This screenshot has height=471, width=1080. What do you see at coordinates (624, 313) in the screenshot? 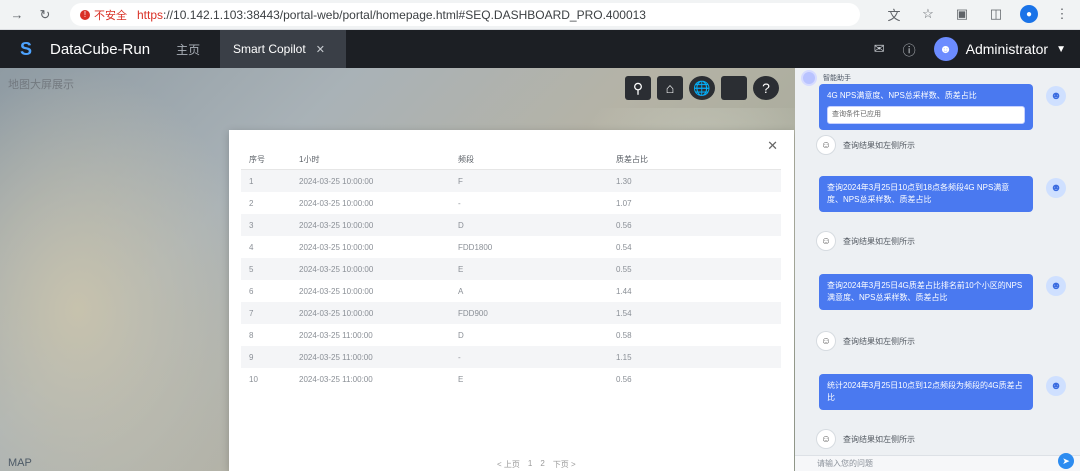
I see `table-cell: 1.54` at bounding box center [624, 313].